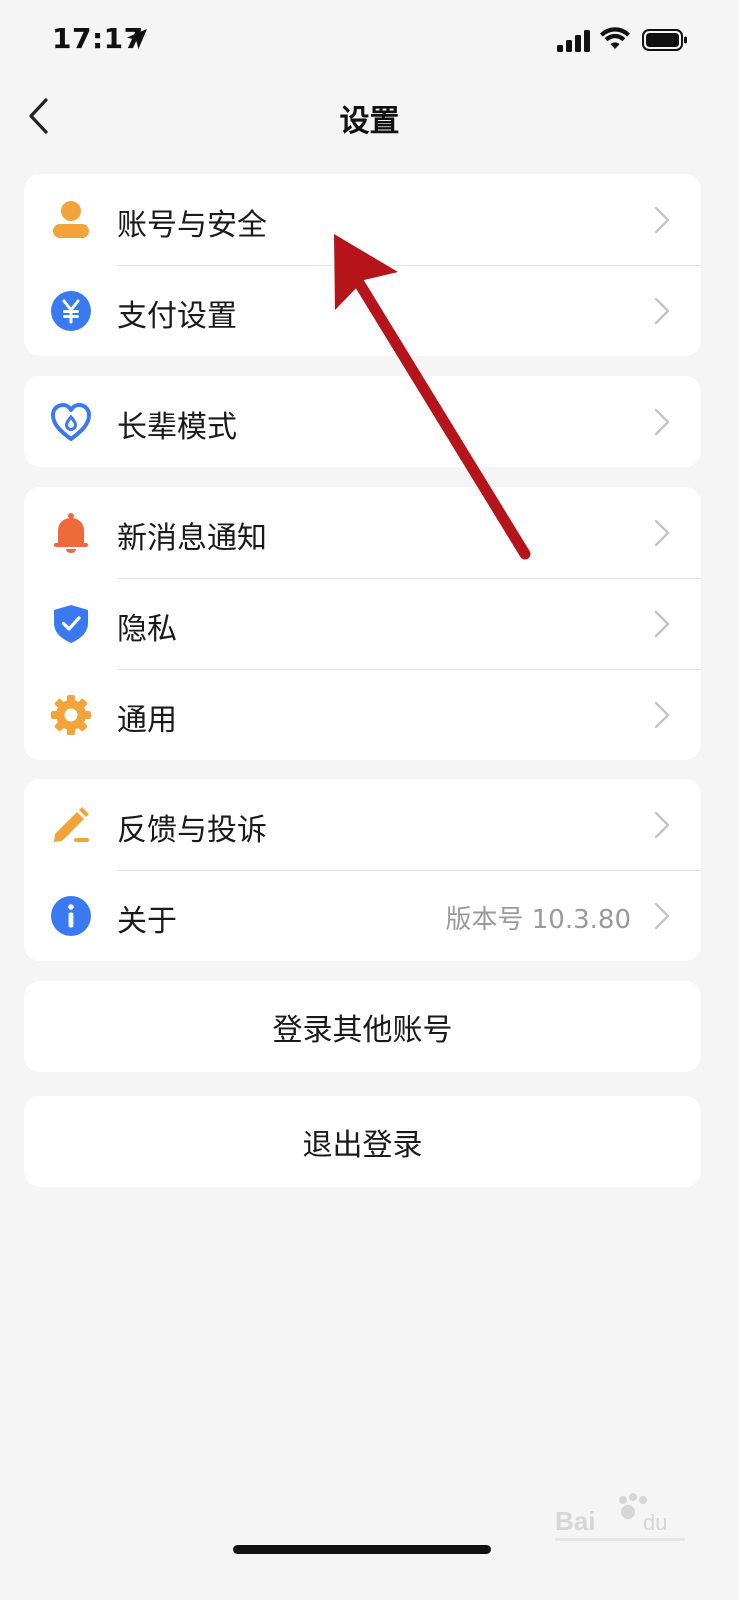  What do you see at coordinates (71, 916) in the screenshot?
I see `info-icon` at bounding box center [71, 916].